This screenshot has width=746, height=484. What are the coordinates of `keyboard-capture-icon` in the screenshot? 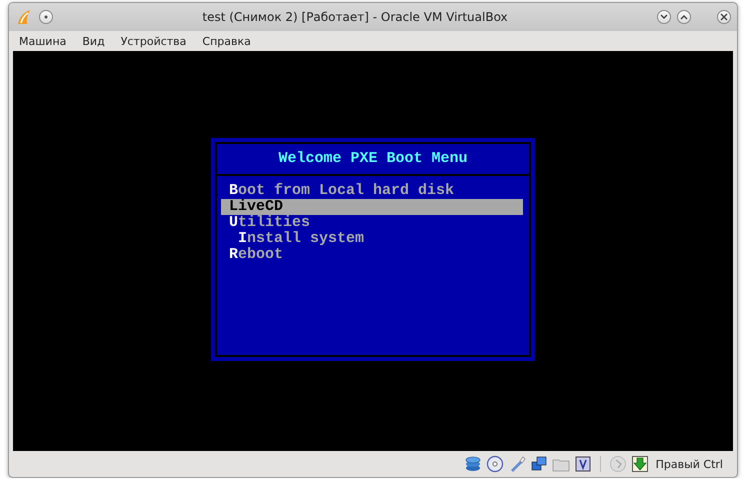 It's located at (639, 464).